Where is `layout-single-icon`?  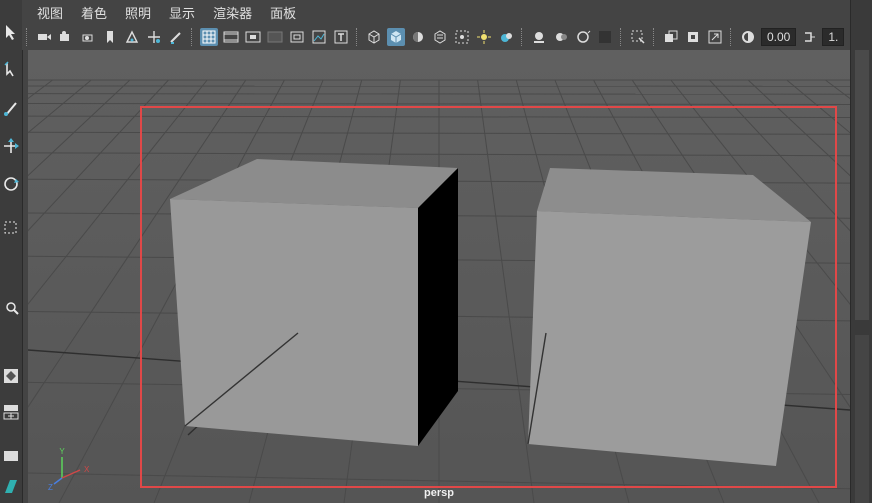
layout-single-icon is located at coordinates (11, 376).